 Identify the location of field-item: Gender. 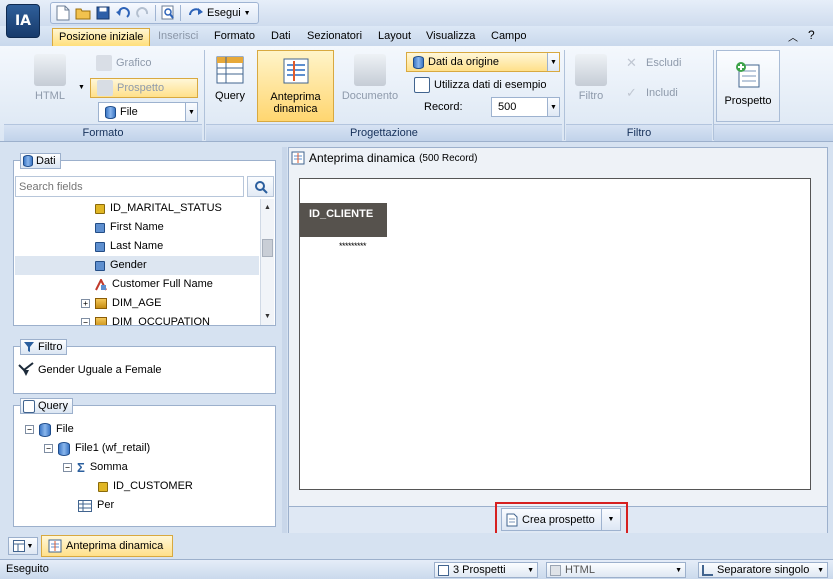
(137, 265).